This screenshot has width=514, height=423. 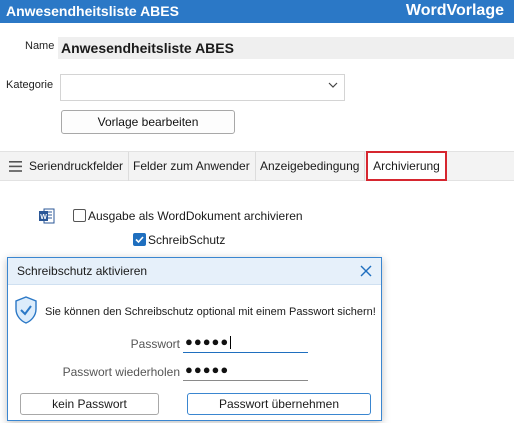 I want to click on repeat-password-value: ●●●●●, so click(x=207, y=369).